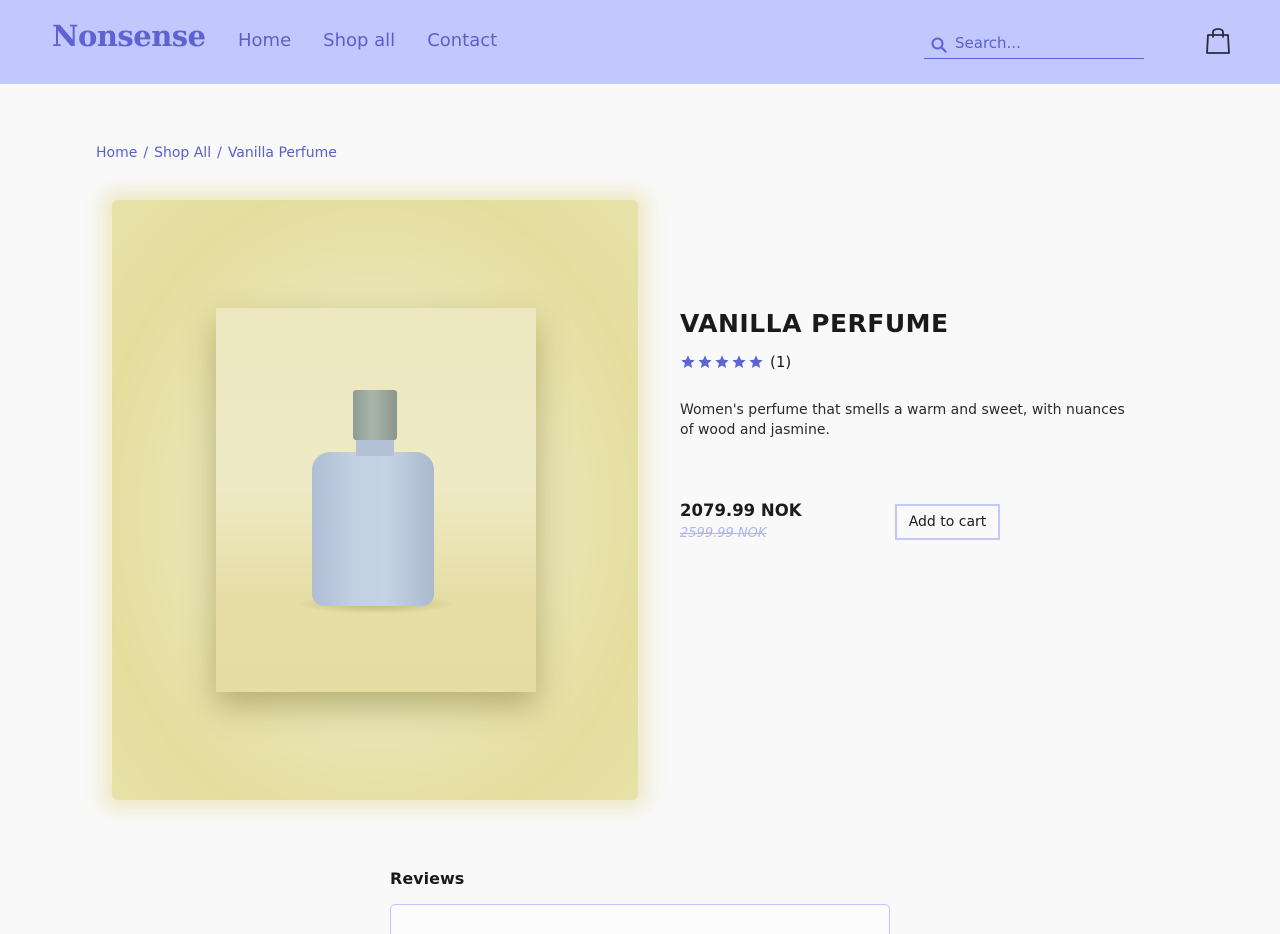 This screenshot has height=934, width=1280. I want to click on product-image, so click(376, 500).